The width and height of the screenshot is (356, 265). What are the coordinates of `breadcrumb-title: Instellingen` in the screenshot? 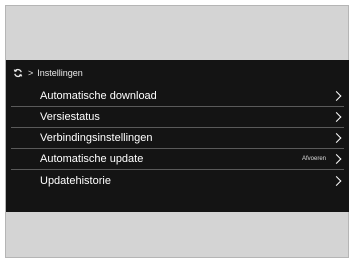 It's located at (60, 73).